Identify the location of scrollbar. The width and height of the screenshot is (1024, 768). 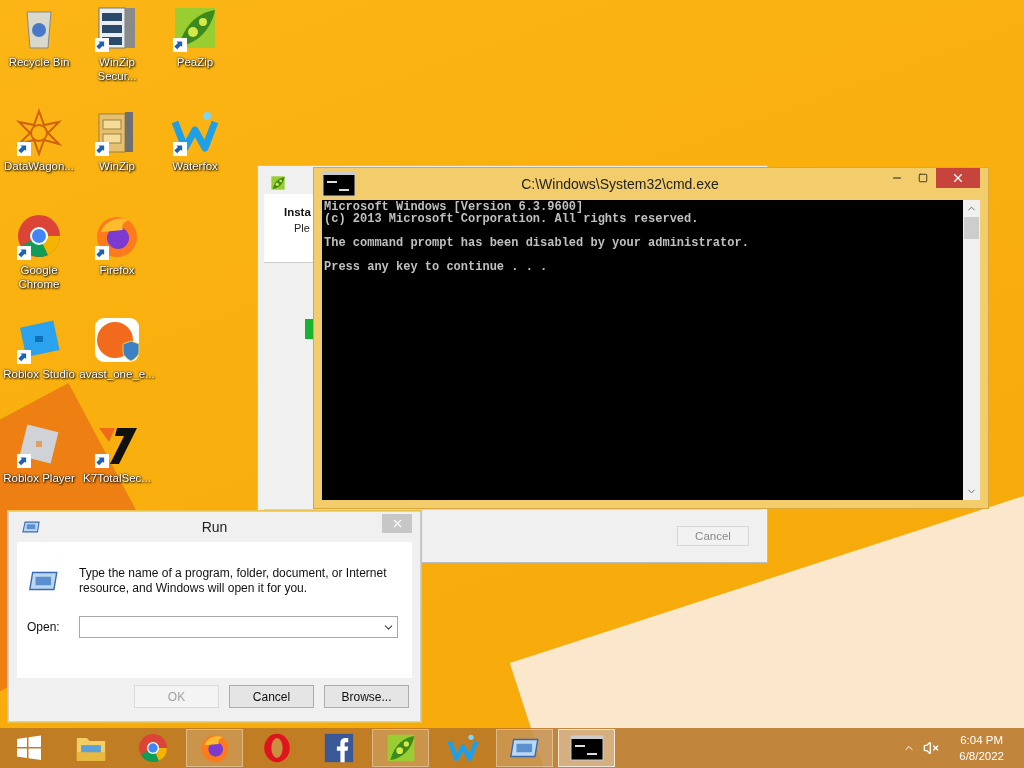
(971, 350).